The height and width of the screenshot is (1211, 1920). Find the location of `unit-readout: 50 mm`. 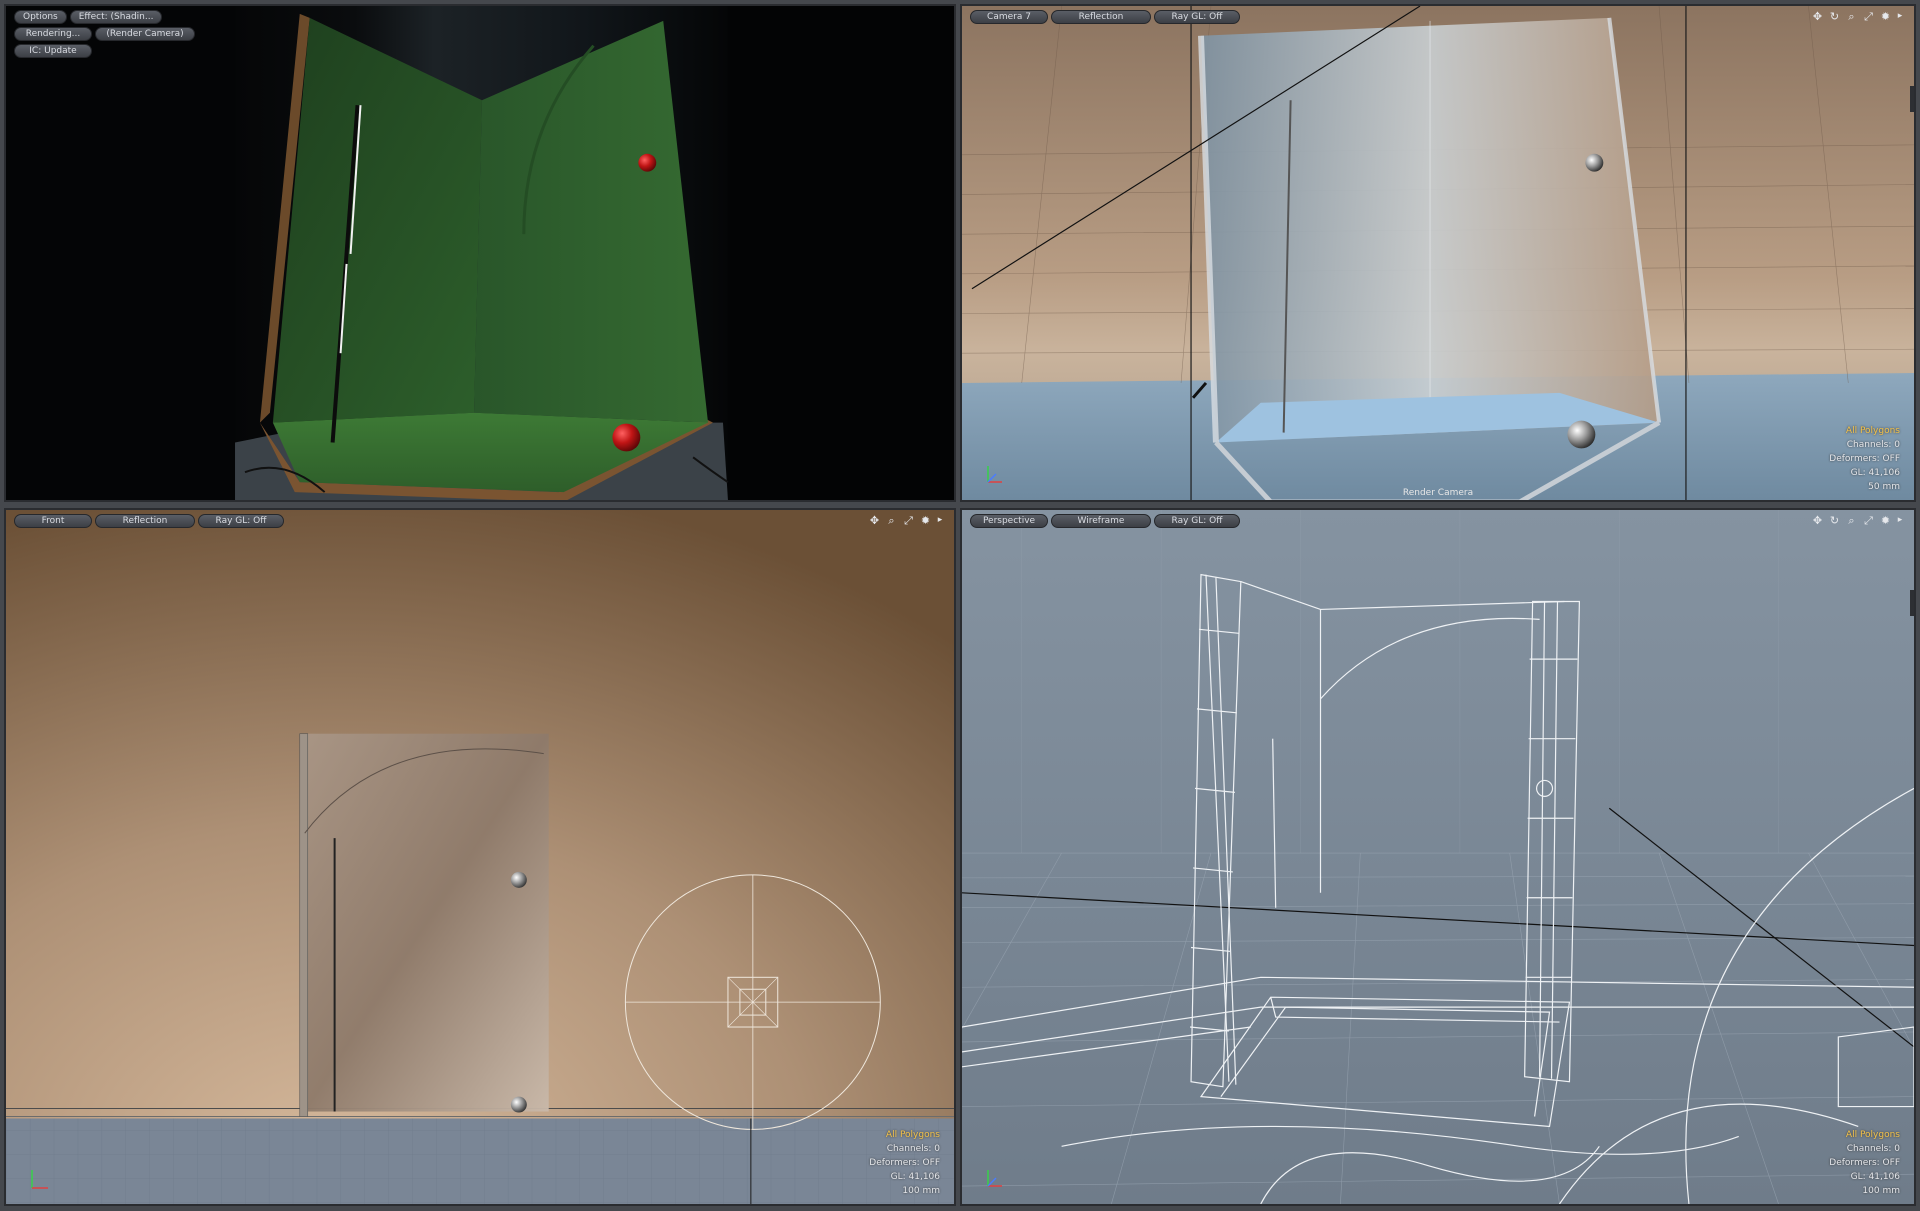

unit-readout: 50 mm is located at coordinates (1884, 487).